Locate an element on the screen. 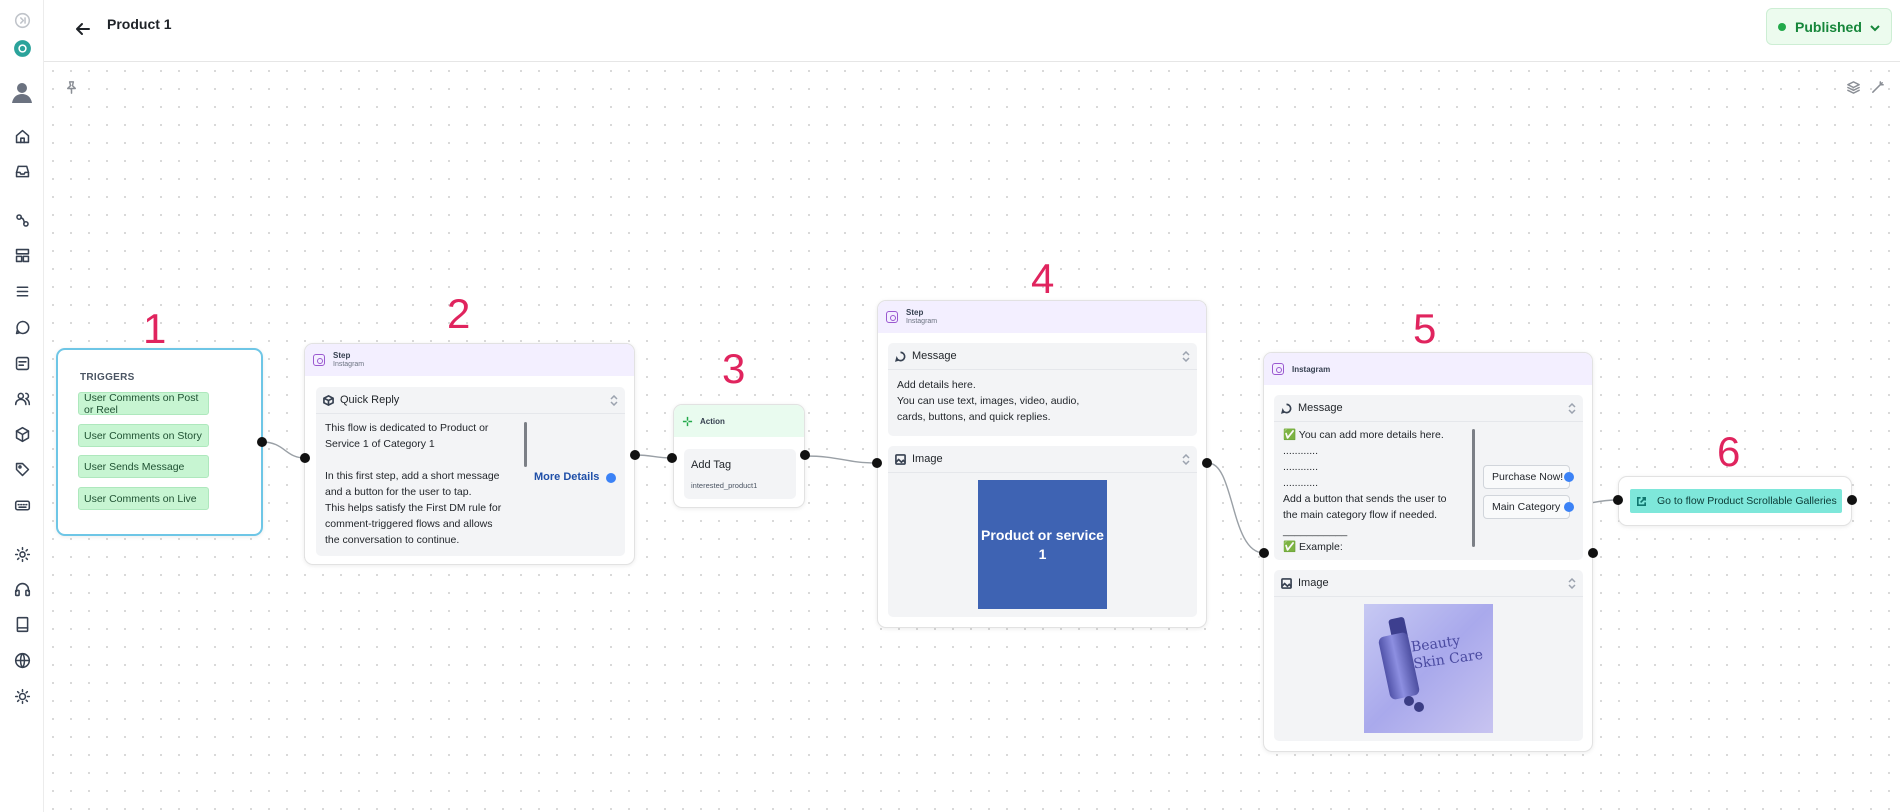  tag-value: interested_product1 is located at coordinates (724, 485).